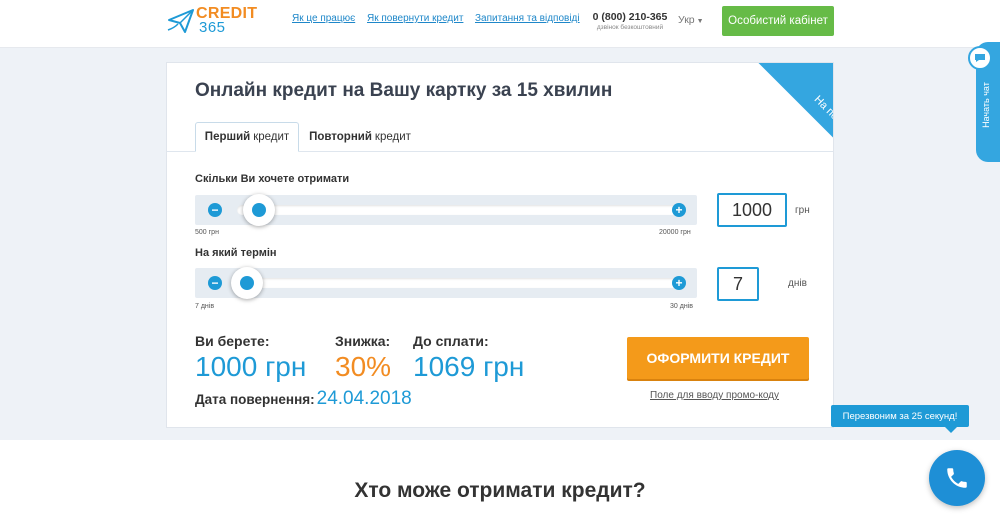 The image size is (1000, 516). Describe the element at coordinates (714, 395) in the screenshot. I see `promo-code-link: Поле для вводу промо-коду` at that location.